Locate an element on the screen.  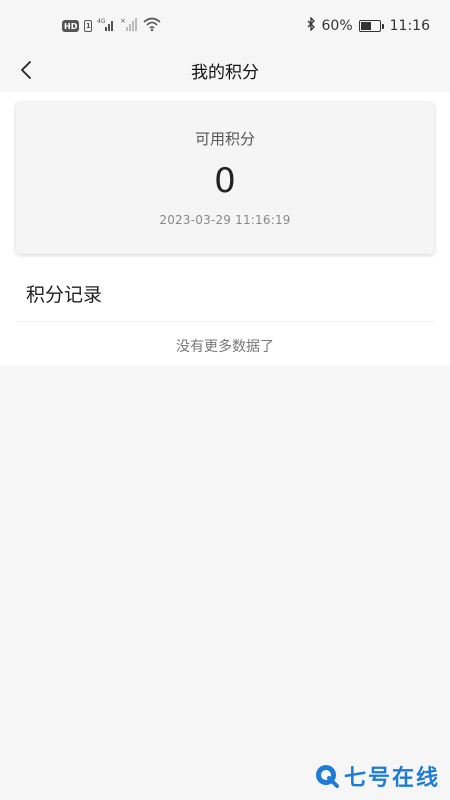
watermark: 七号在线 is located at coordinates (377, 776).